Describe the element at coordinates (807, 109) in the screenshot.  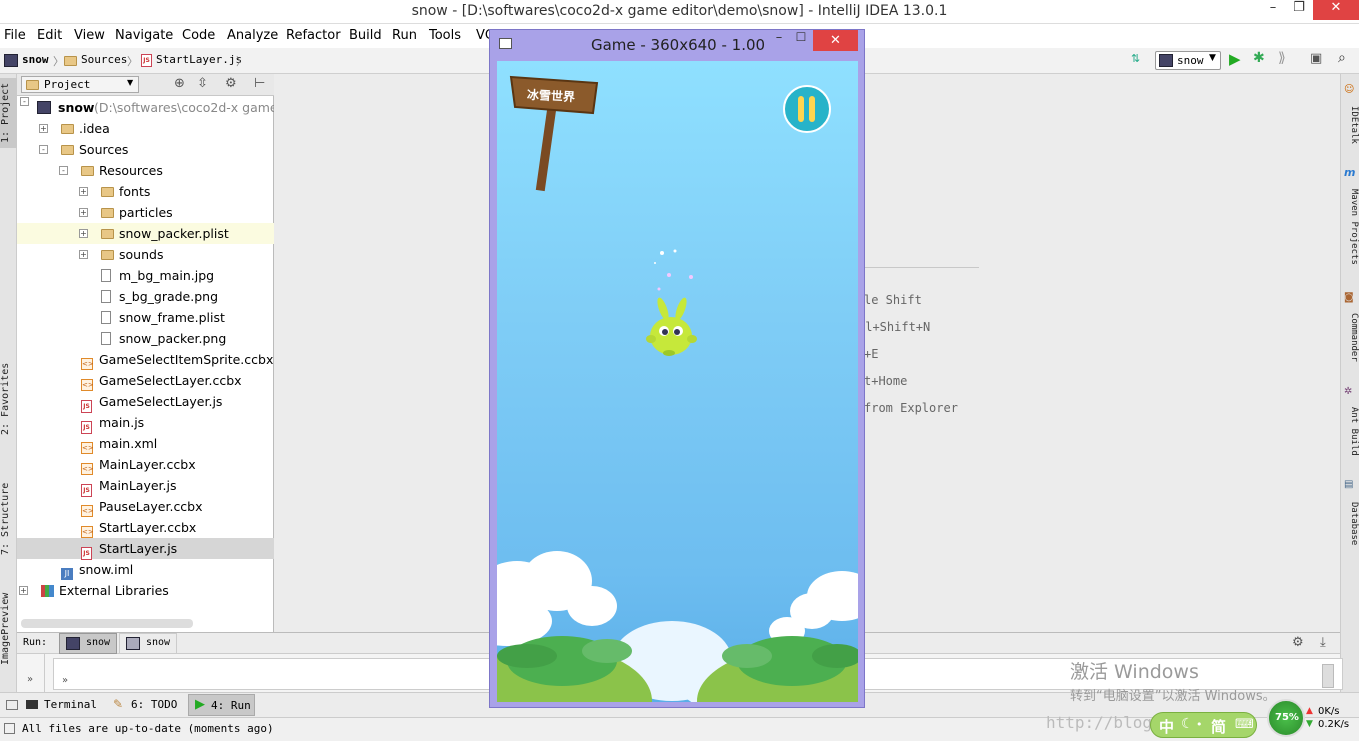
I see `pause-button` at that location.